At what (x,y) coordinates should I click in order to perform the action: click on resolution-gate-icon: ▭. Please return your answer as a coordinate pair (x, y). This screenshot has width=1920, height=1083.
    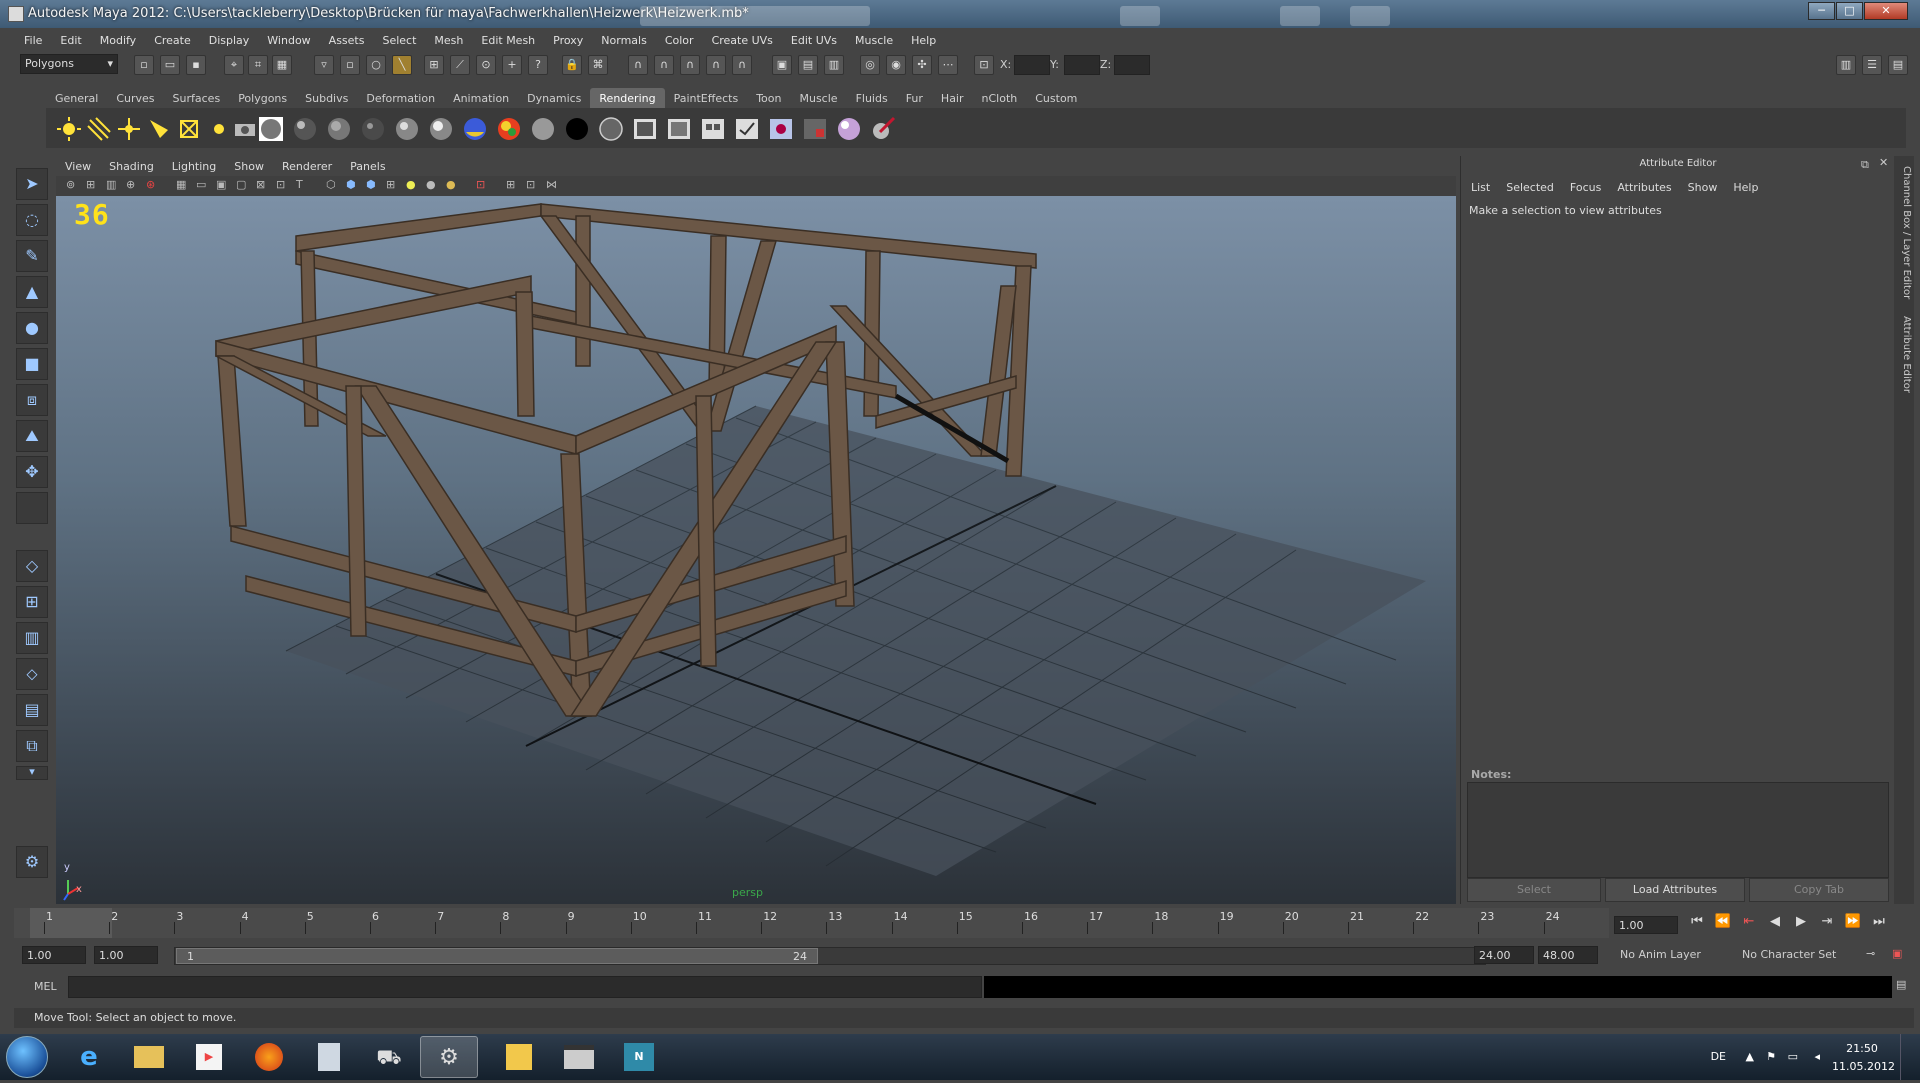
    Looking at the image, I should click on (201, 184).